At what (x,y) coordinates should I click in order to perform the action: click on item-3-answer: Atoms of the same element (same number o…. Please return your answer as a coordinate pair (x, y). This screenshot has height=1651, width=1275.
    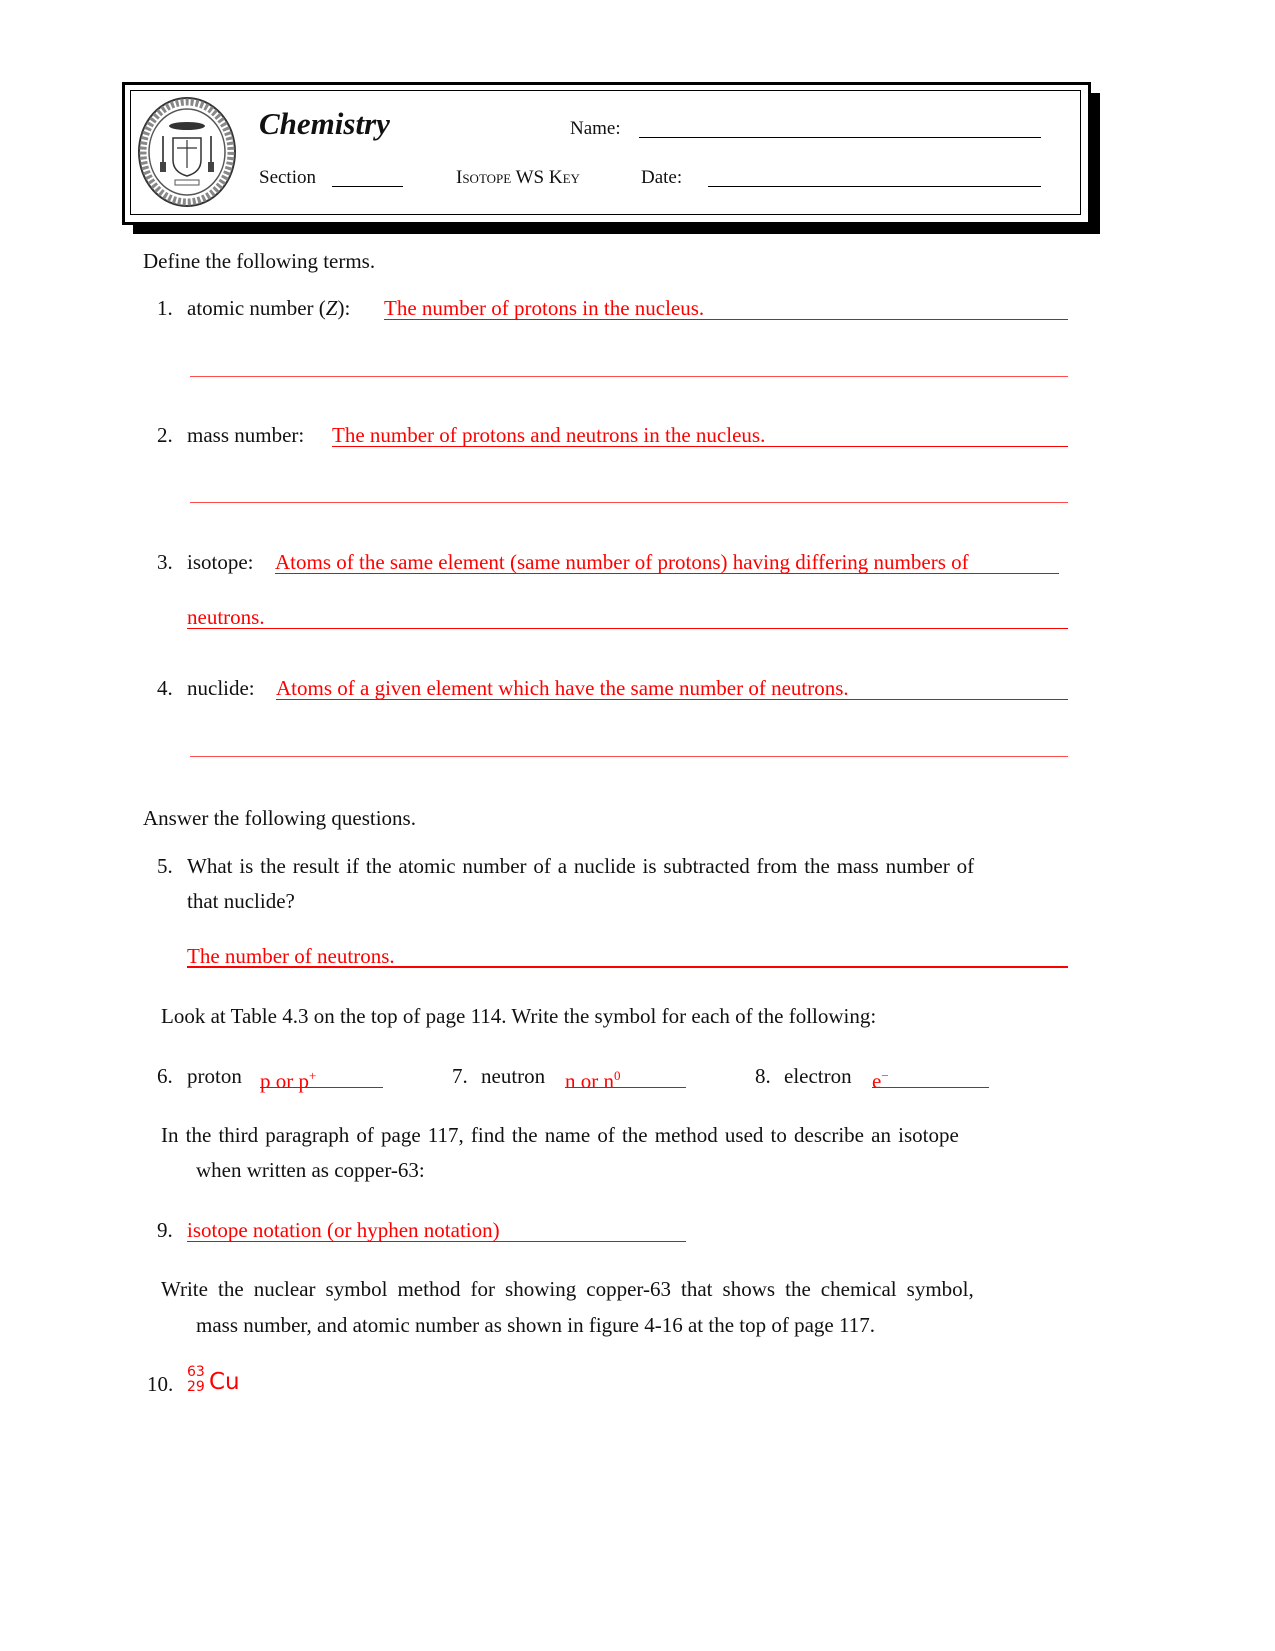
    Looking at the image, I should click on (622, 562).